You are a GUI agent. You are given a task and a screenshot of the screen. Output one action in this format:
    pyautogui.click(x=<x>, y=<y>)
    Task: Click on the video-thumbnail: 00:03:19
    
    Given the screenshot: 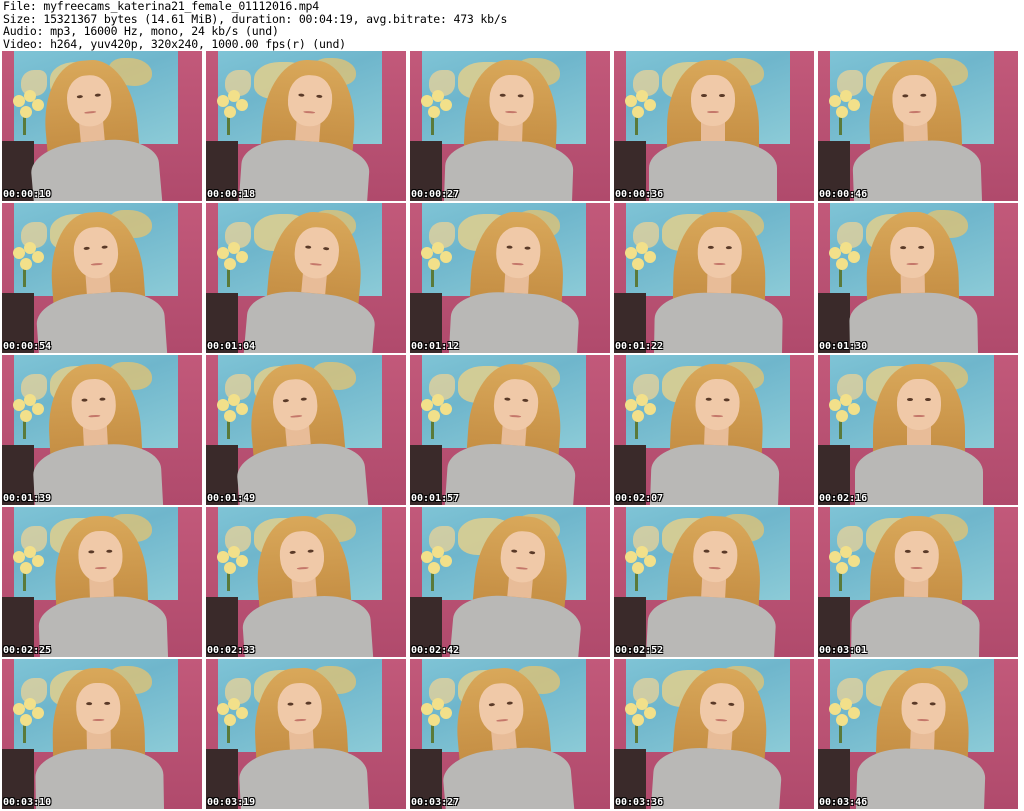 What is the action you would take?
    pyautogui.click(x=306, y=734)
    